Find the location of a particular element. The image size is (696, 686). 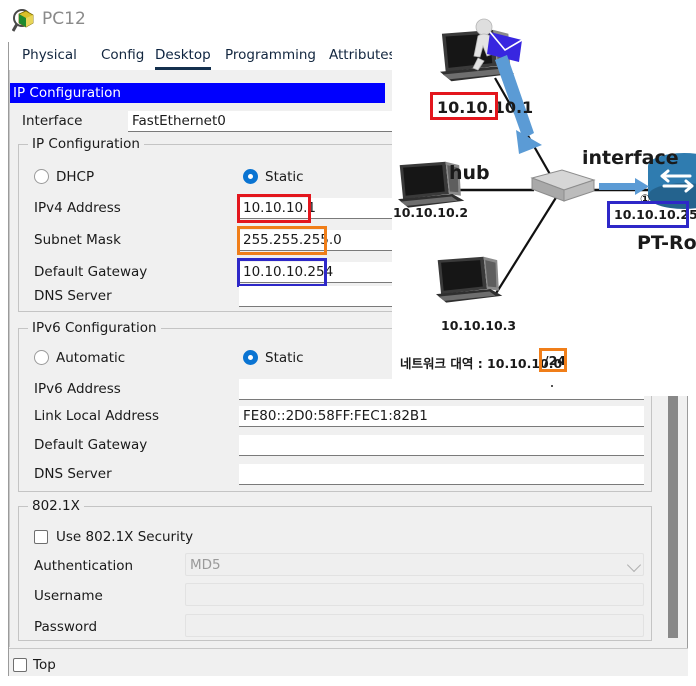

subnet-mask-label: Subnet Mask is located at coordinates (77, 240).